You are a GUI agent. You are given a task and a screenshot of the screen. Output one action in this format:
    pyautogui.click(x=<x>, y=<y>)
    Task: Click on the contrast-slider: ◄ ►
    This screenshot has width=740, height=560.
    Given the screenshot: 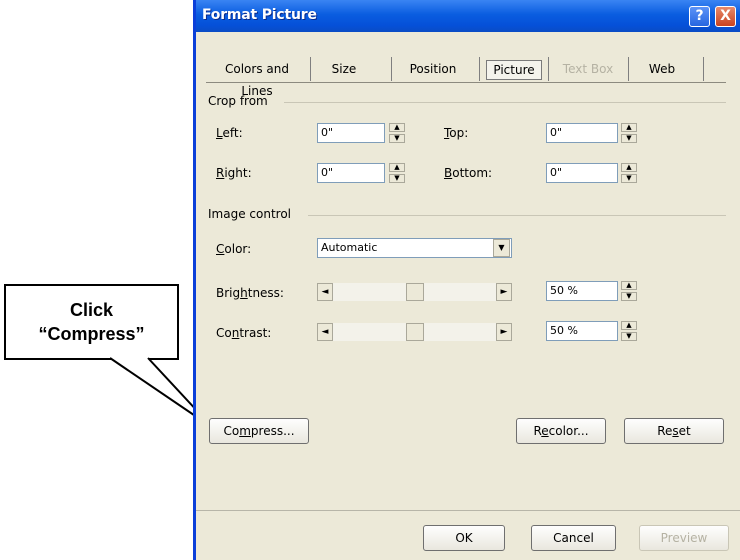 What is the action you would take?
    pyautogui.click(x=414, y=332)
    